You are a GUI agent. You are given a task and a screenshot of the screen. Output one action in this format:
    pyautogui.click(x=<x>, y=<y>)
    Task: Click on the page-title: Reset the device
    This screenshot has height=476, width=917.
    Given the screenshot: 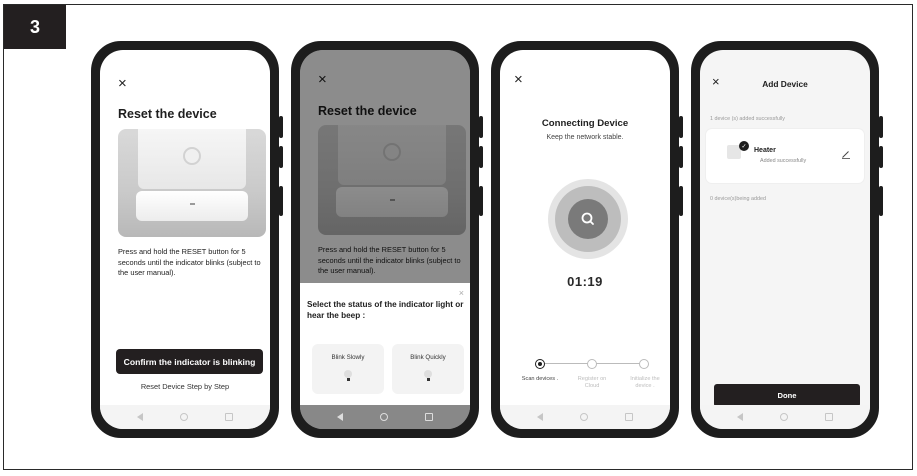 What is the action you would take?
    pyautogui.click(x=167, y=114)
    